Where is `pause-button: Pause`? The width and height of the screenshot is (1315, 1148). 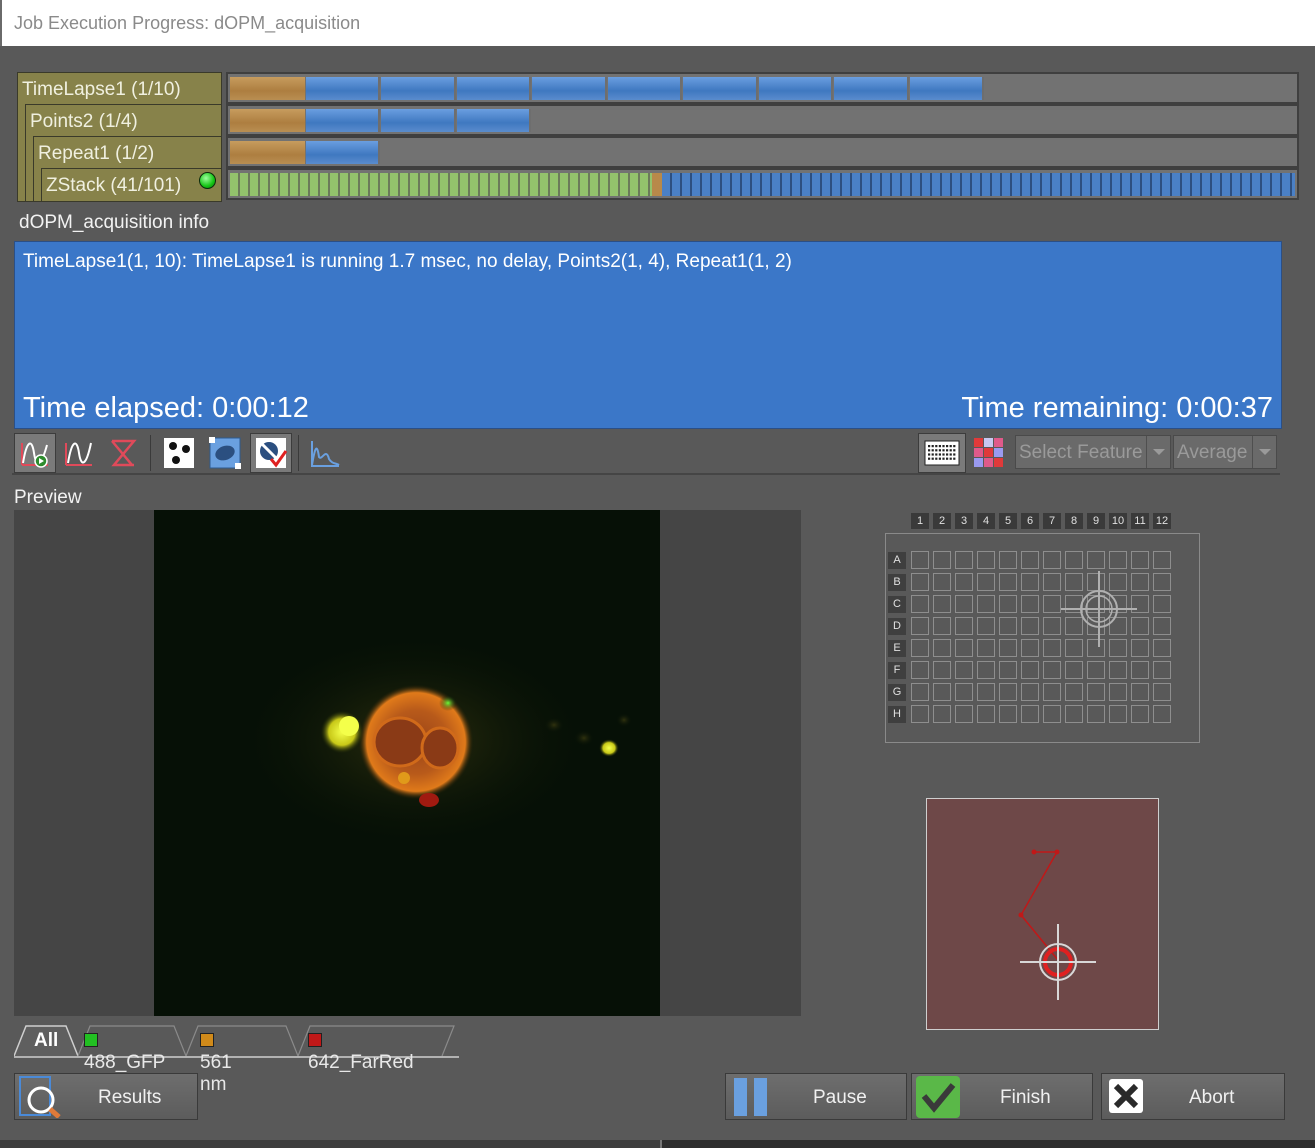
pause-button: Pause is located at coordinates (816, 1096).